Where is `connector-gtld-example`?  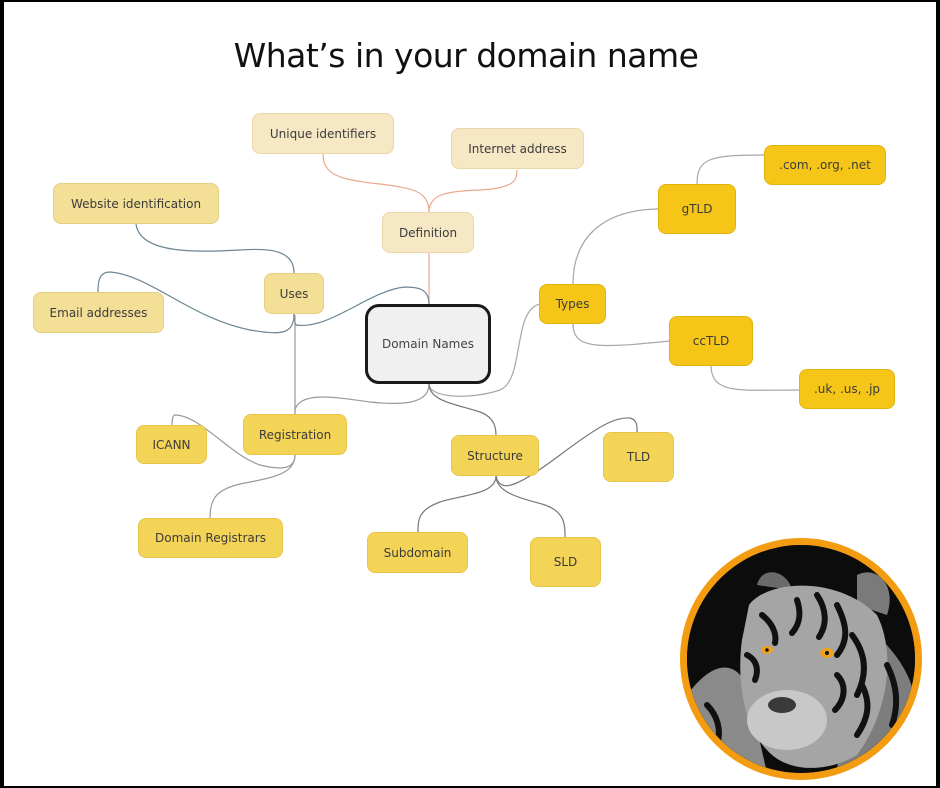
connector-gtld-example is located at coordinates (731, 169).